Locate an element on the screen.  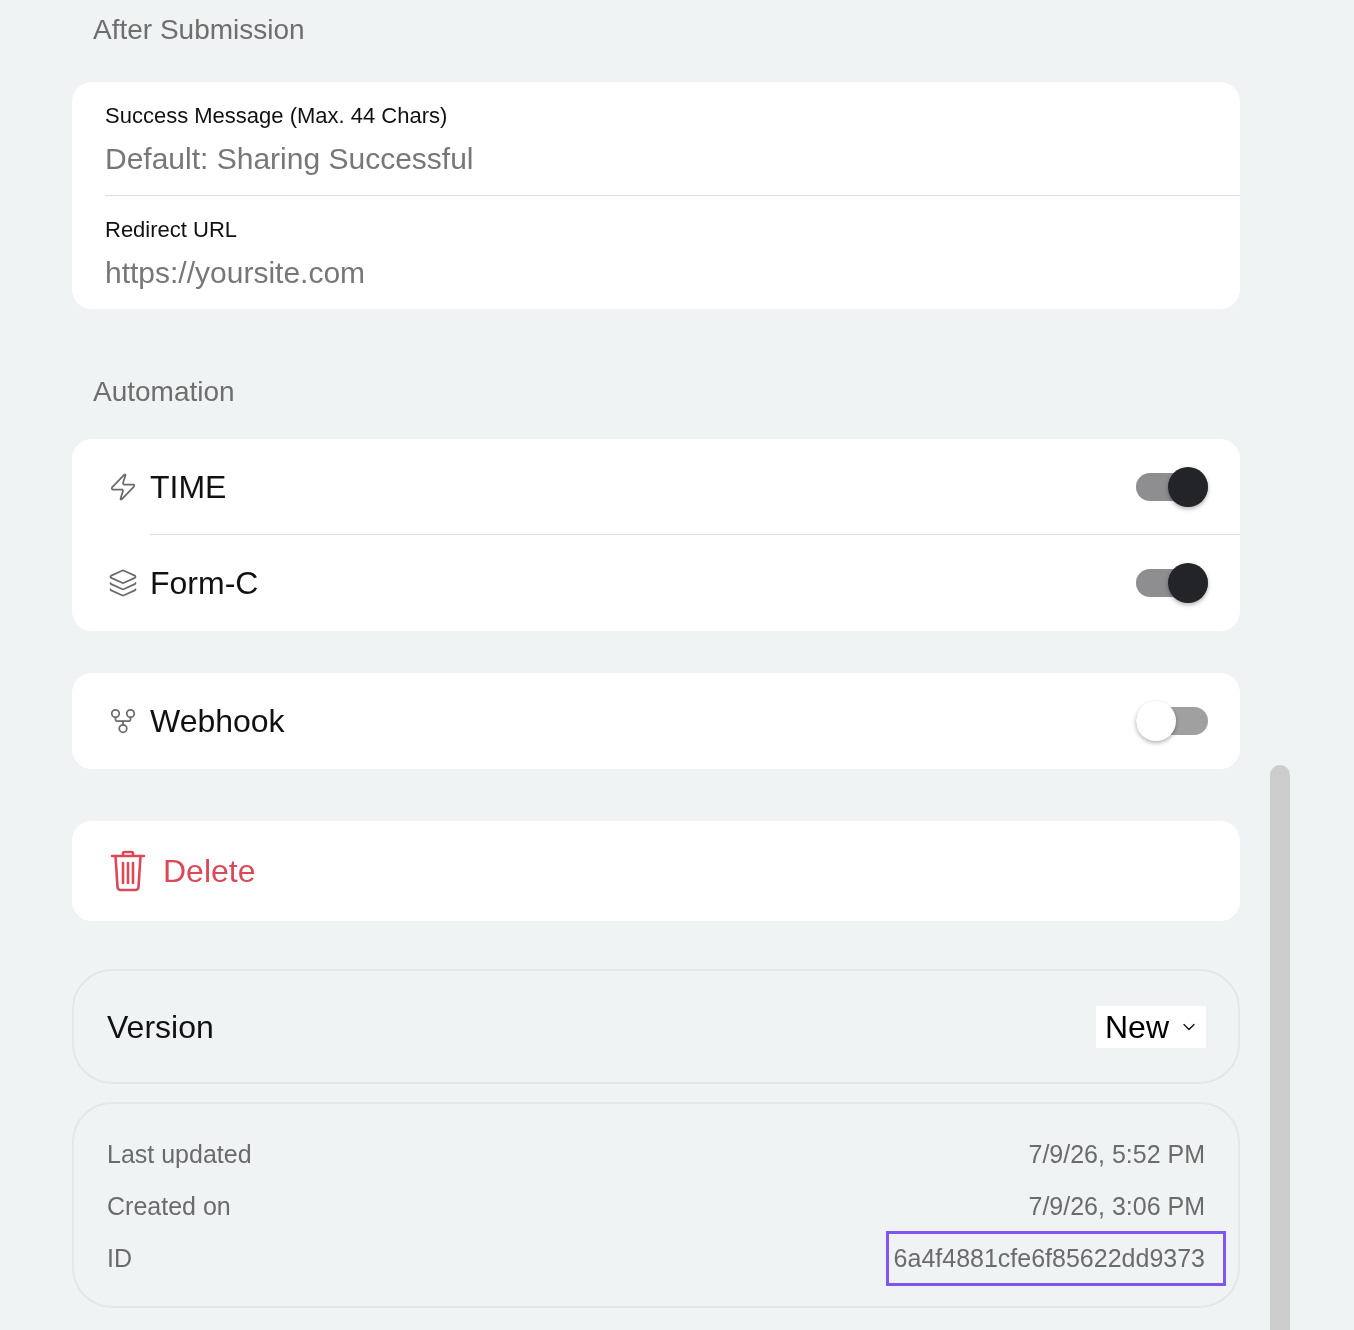
section-heading: After Submission is located at coordinates (199, 30).